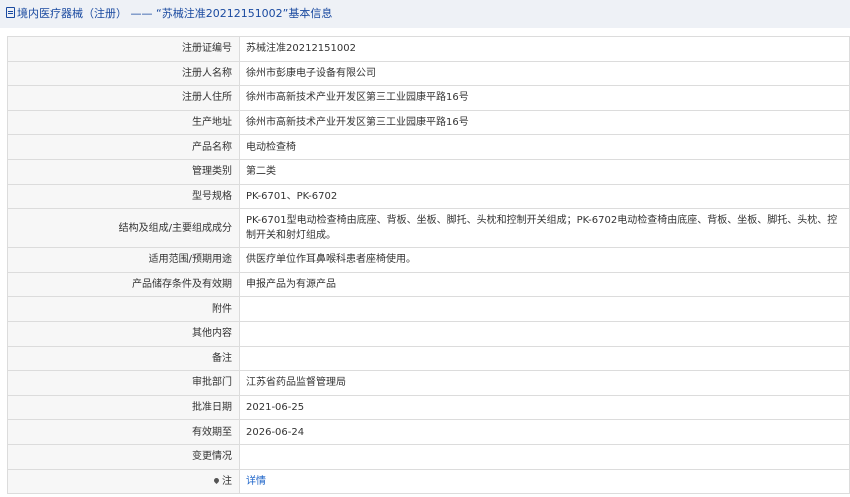 This screenshot has height=497, width=850. What do you see at coordinates (244, 13) in the screenshot?
I see `header-subtitle: “苏械注准20212151002”基本信息` at bounding box center [244, 13].